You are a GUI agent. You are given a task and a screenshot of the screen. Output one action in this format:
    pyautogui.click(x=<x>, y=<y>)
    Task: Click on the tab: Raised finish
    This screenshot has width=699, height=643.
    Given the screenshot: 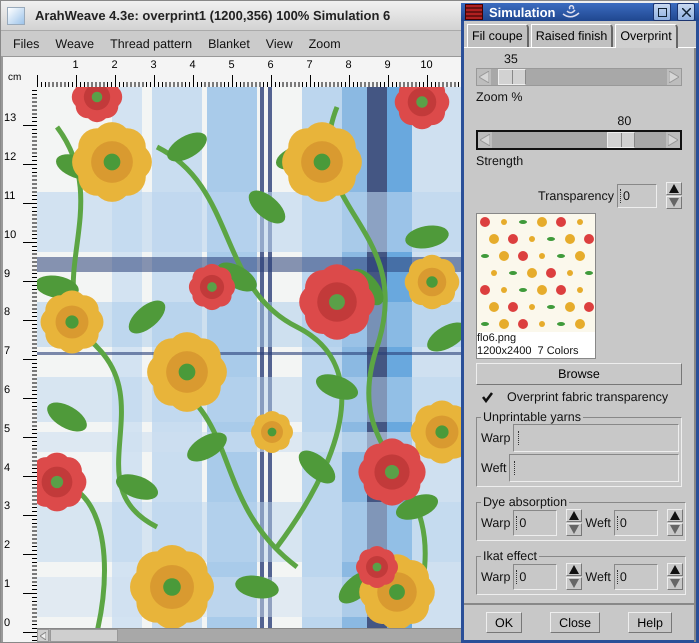 What is the action you would take?
    pyautogui.click(x=572, y=35)
    